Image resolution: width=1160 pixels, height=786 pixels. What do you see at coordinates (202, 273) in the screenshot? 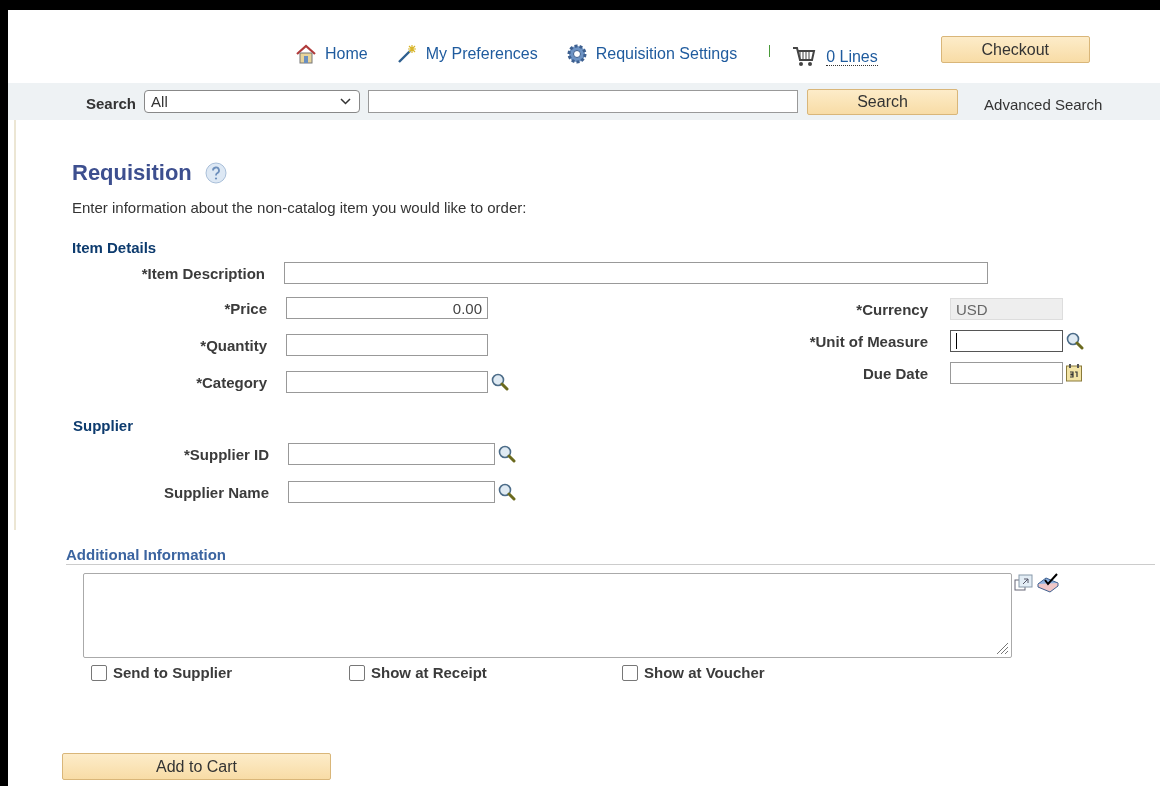
I see `field-label: *Item Description` at bounding box center [202, 273].